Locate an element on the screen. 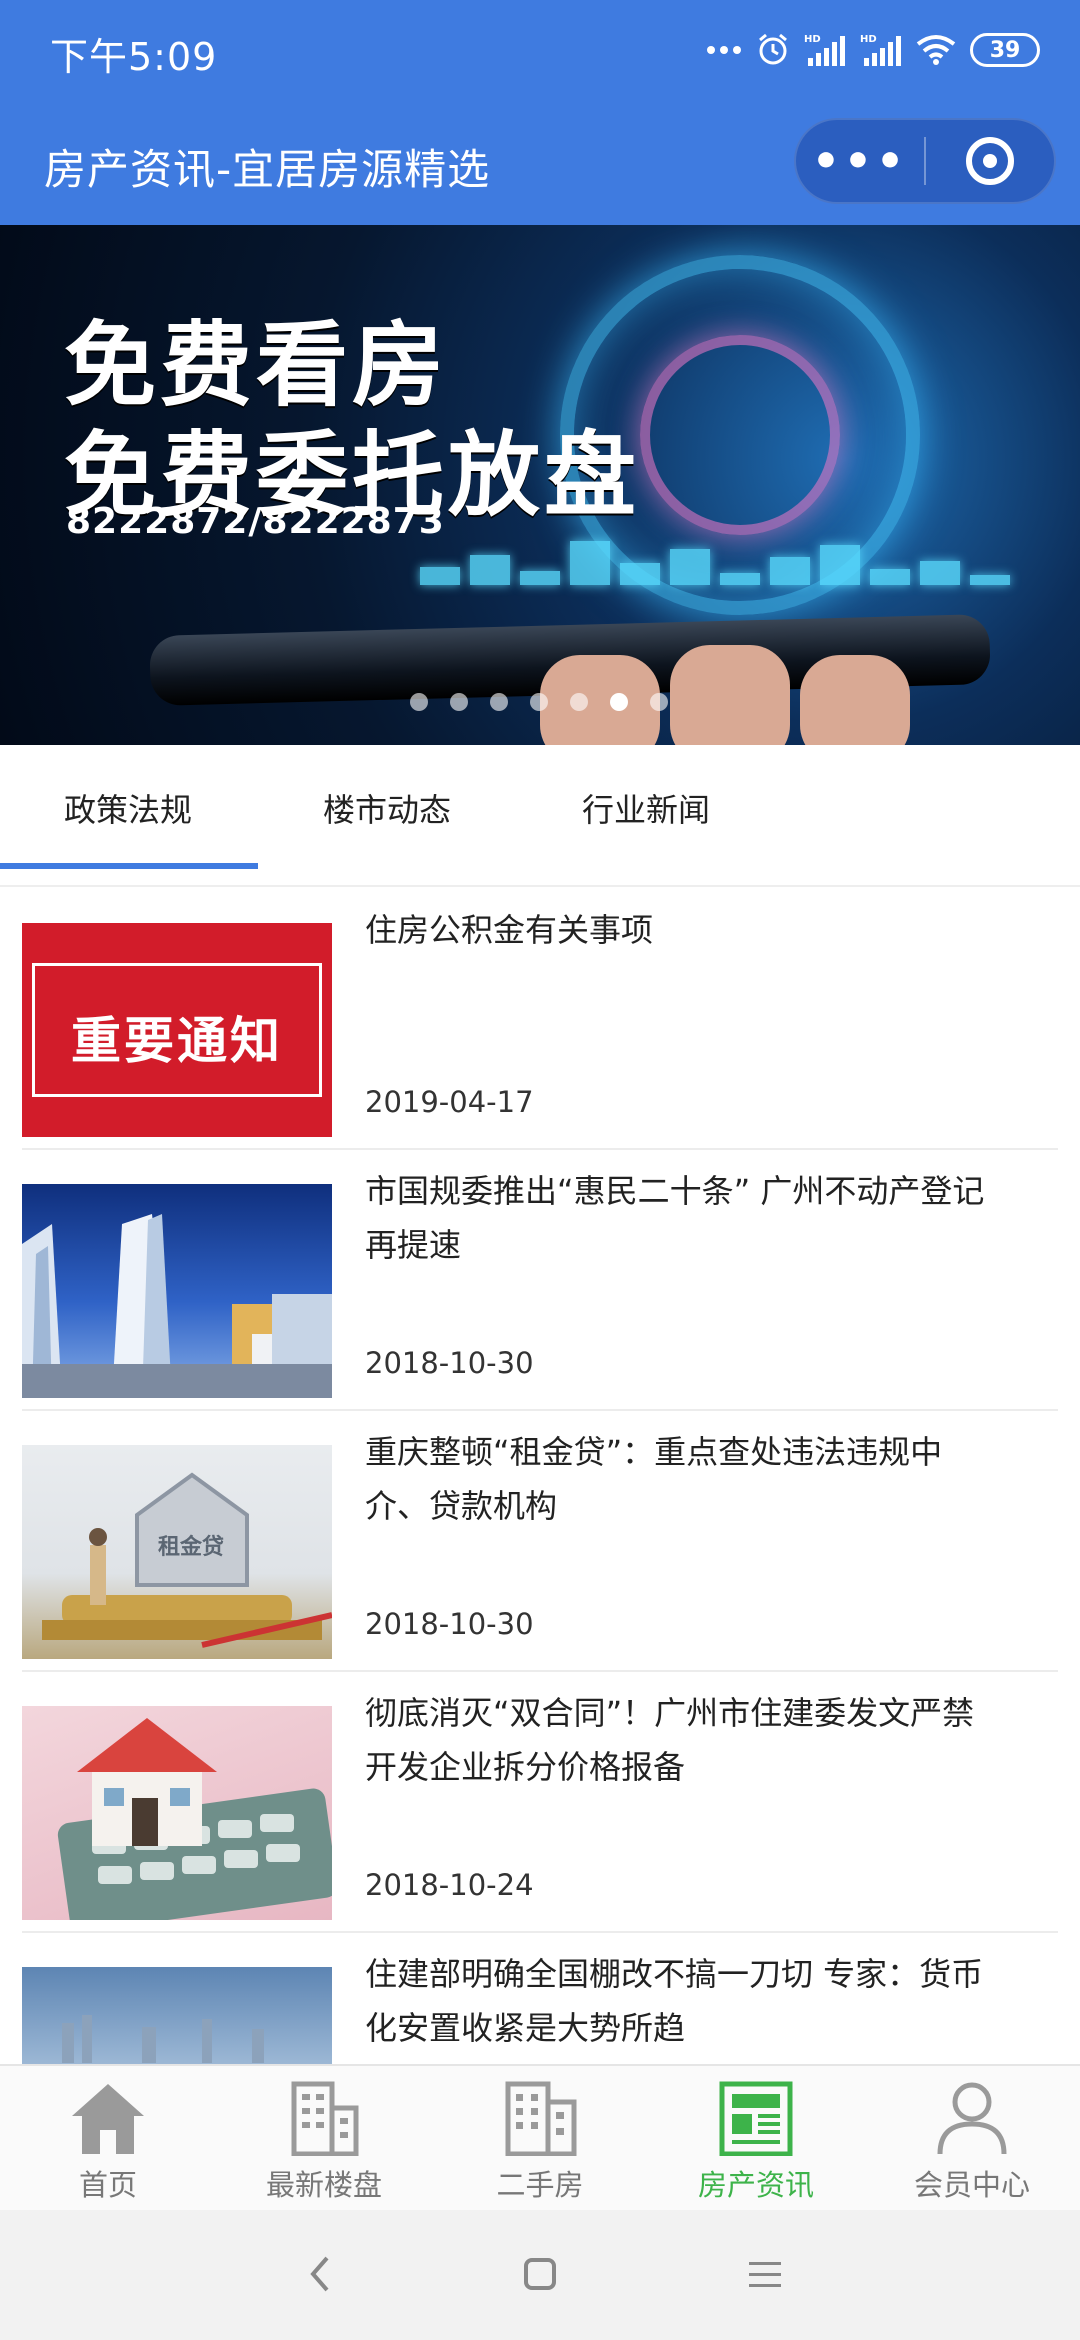  news-title: 彻底消灭“双合同”！广州市住建委发文严禁开发企业拆分价格报备 is located at coordinates (670, 1740).